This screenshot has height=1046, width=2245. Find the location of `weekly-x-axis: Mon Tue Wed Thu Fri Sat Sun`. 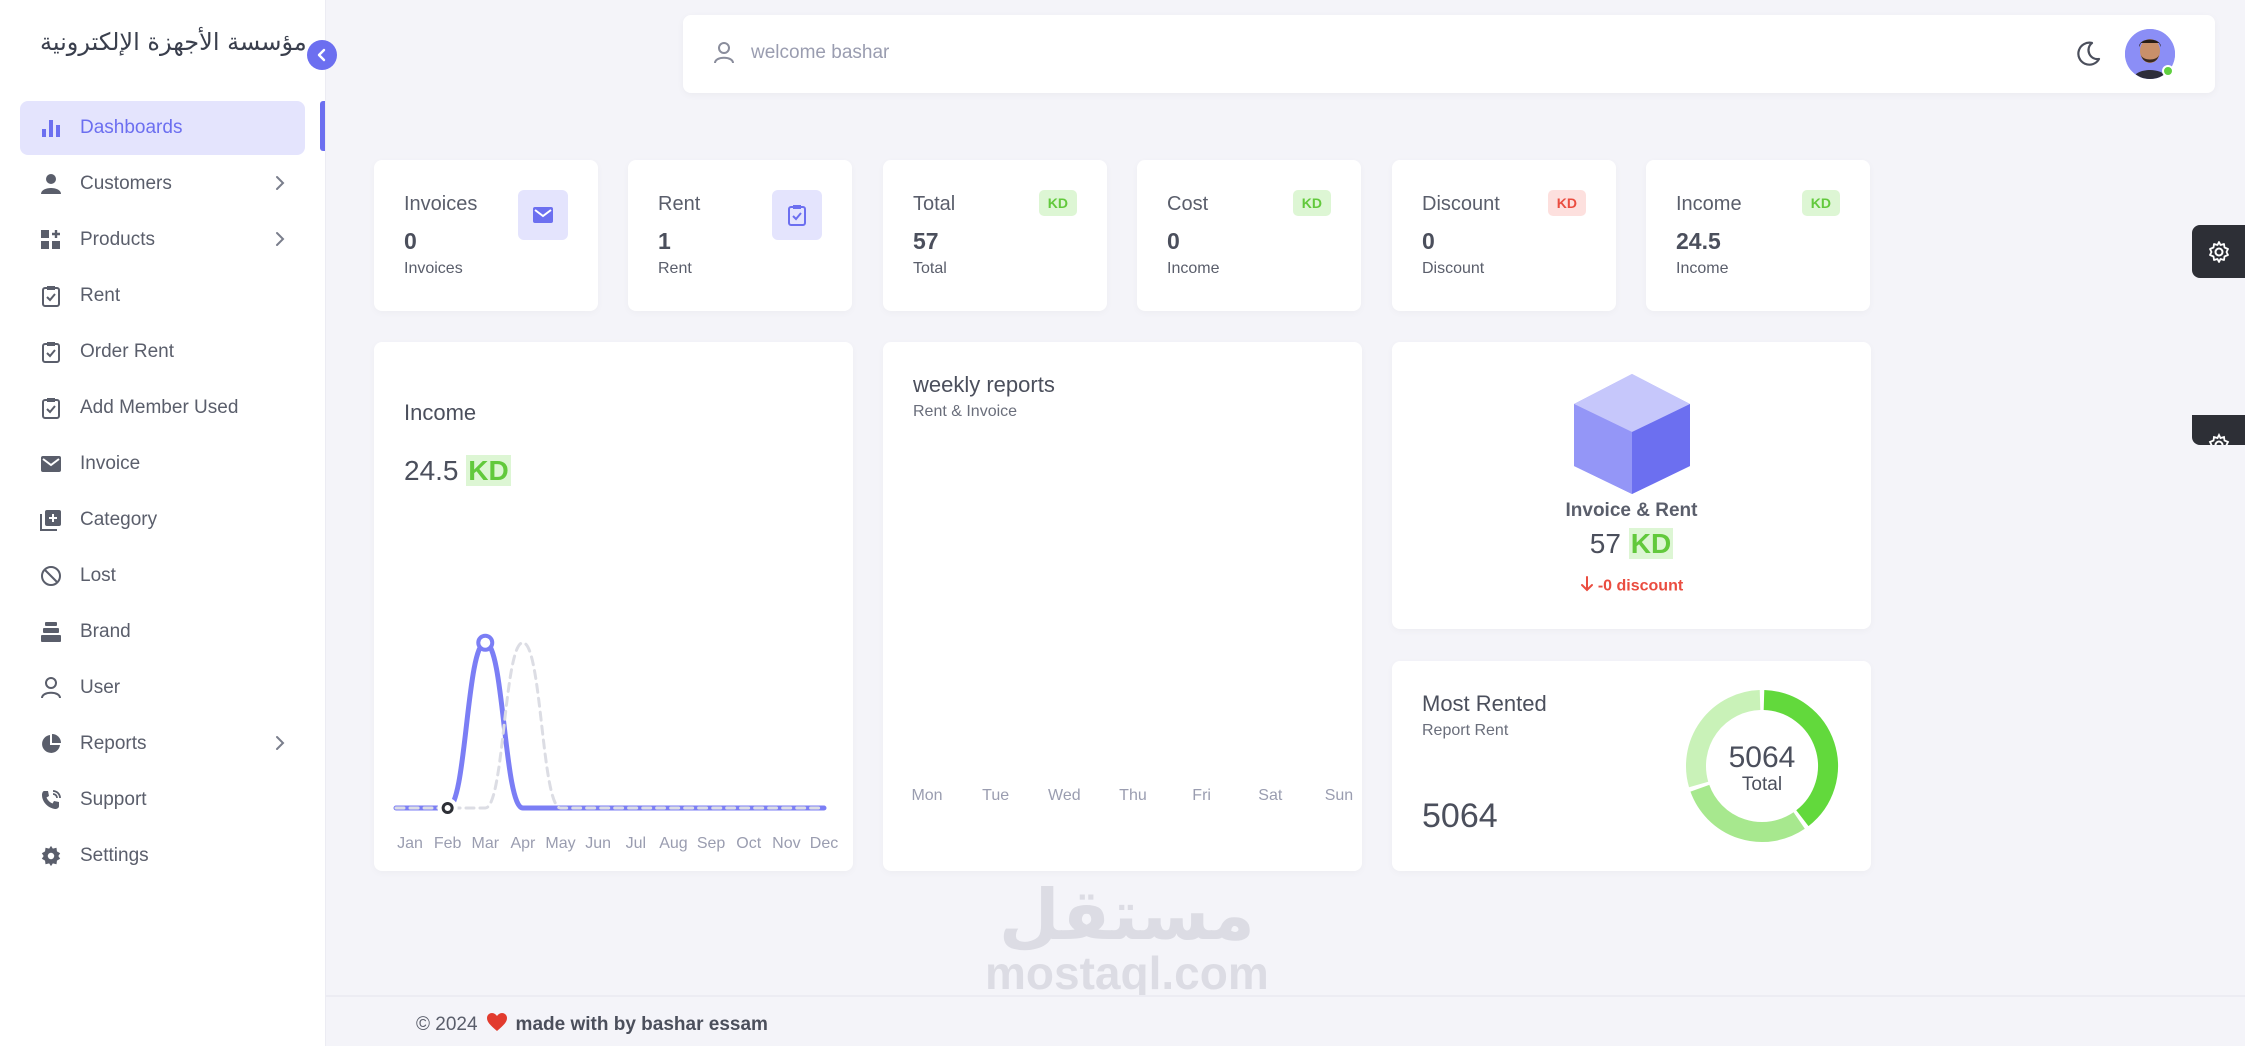

weekly-x-axis: Mon Tue Wed Thu Fri Sat Sun is located at coordinates (1133, 796).